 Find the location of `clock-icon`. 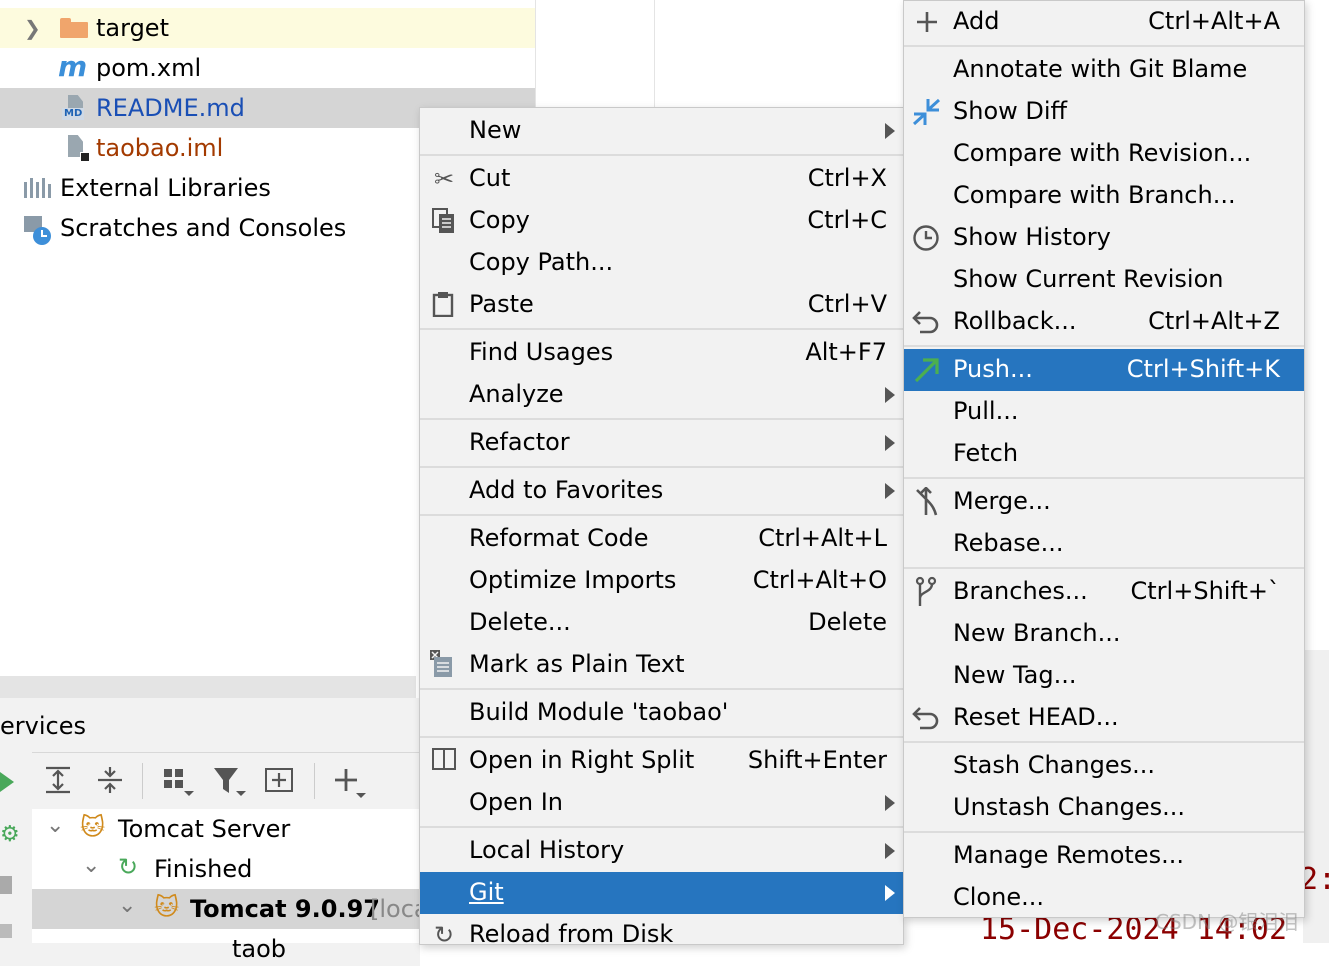

clock-icon is located at coordinates (926, 238).